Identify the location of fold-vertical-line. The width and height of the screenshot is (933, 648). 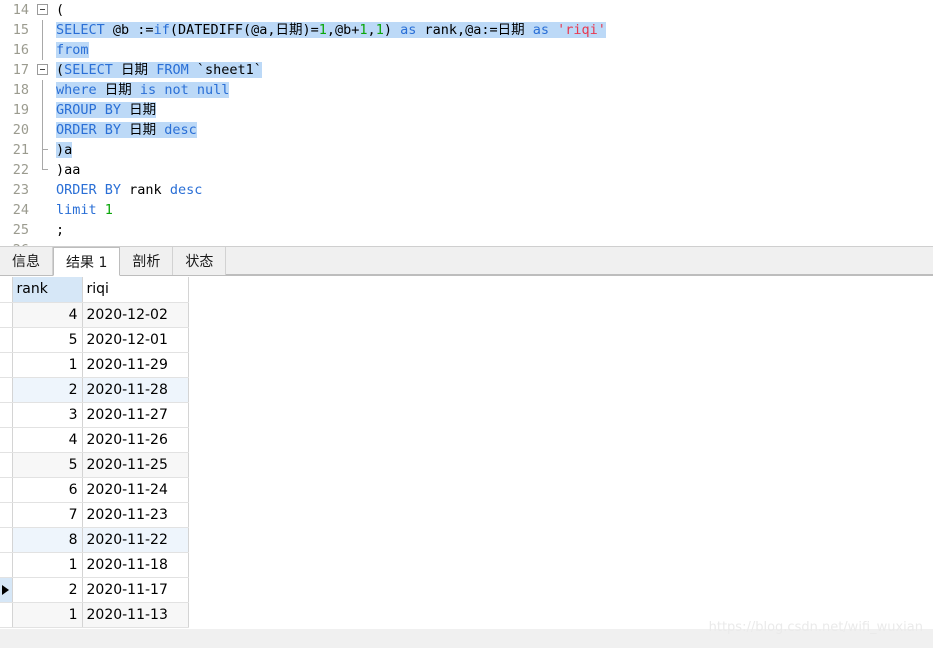
(42, 90).